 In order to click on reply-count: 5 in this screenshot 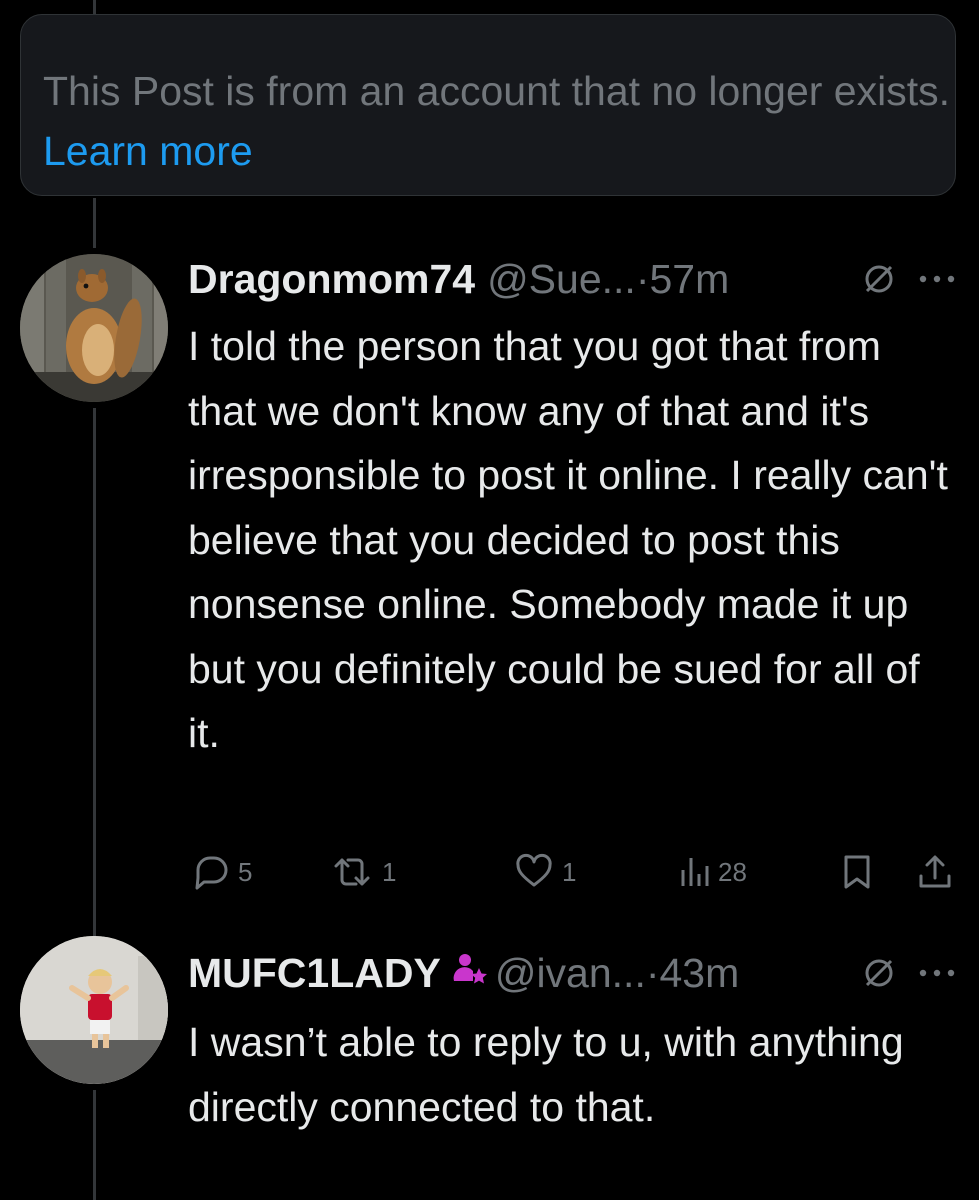, I will do `click(245, 871)`.